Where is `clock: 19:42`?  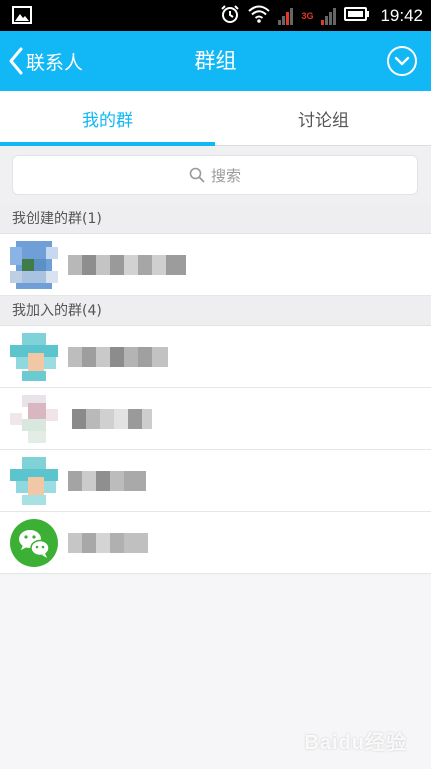 clock: 19:42 is located at coordinates (401, 15).